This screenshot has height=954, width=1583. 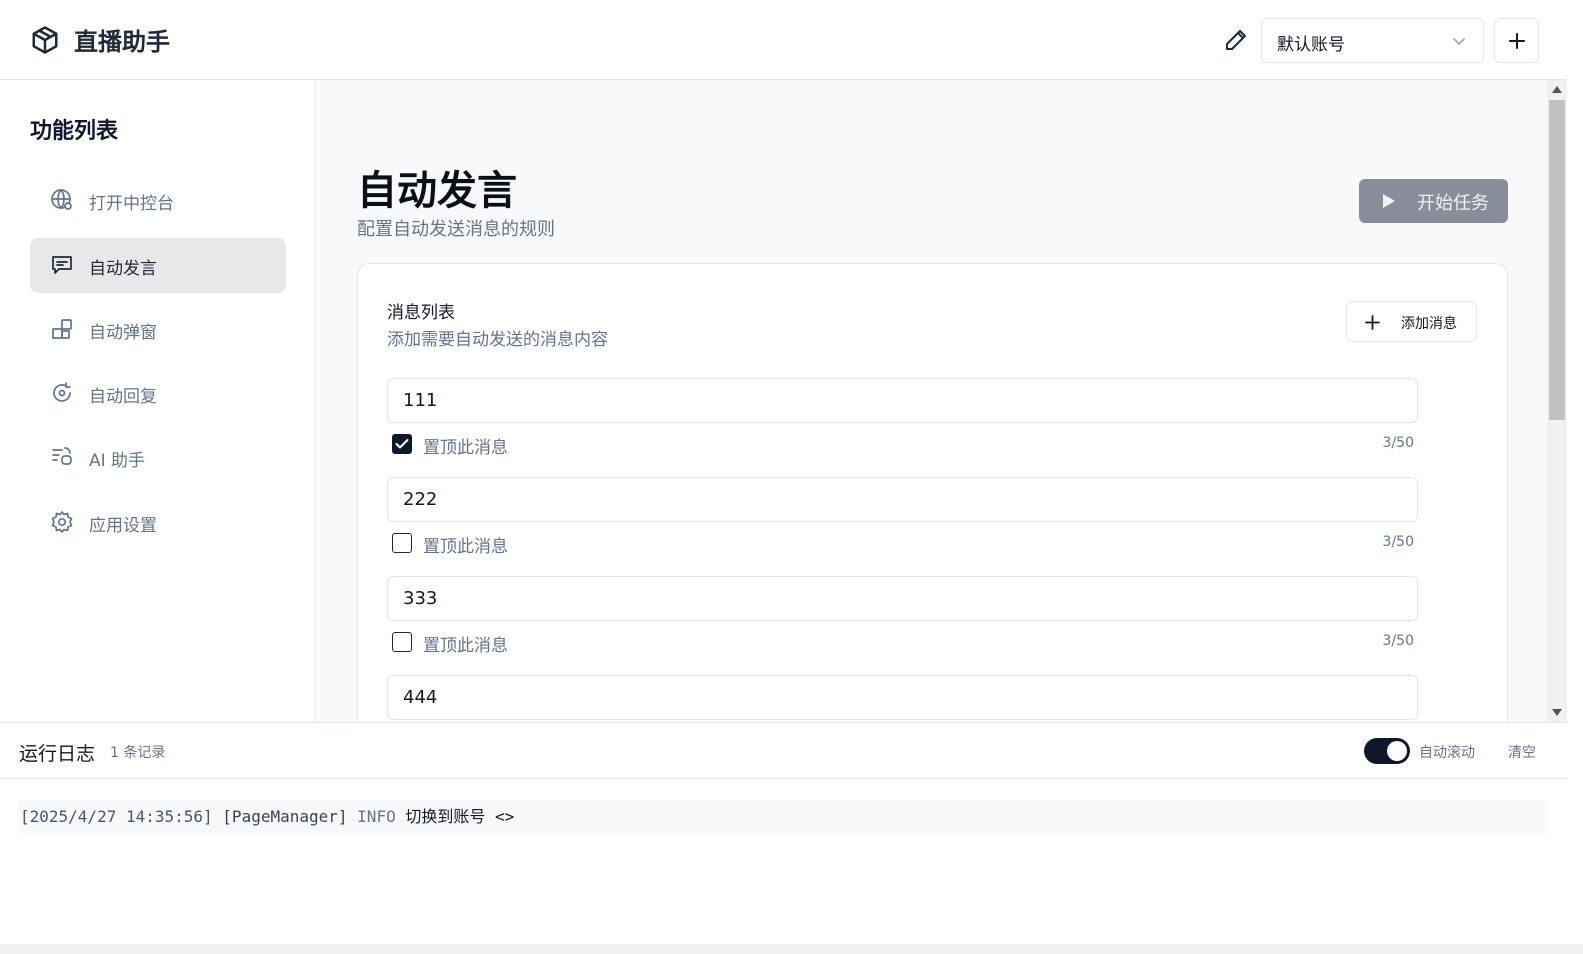 I want to click on add-account-button, so click(x=1516, y=40).